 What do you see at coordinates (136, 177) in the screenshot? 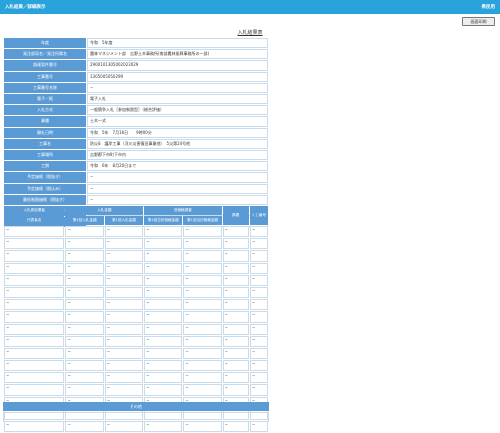
I see `info-row: 予定価格（税抜き） −` at bounding box center [136, 177].